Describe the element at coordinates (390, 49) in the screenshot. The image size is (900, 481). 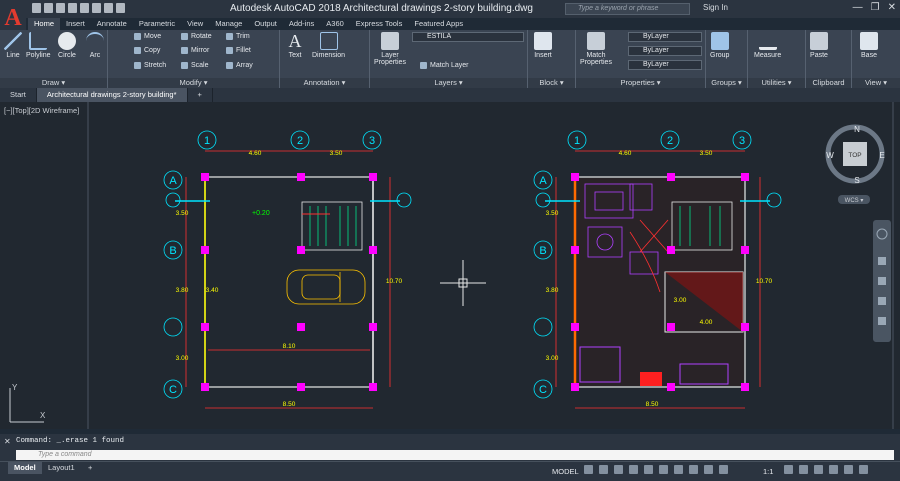
I see `layer-properties-button: Layer Properties` at that location.